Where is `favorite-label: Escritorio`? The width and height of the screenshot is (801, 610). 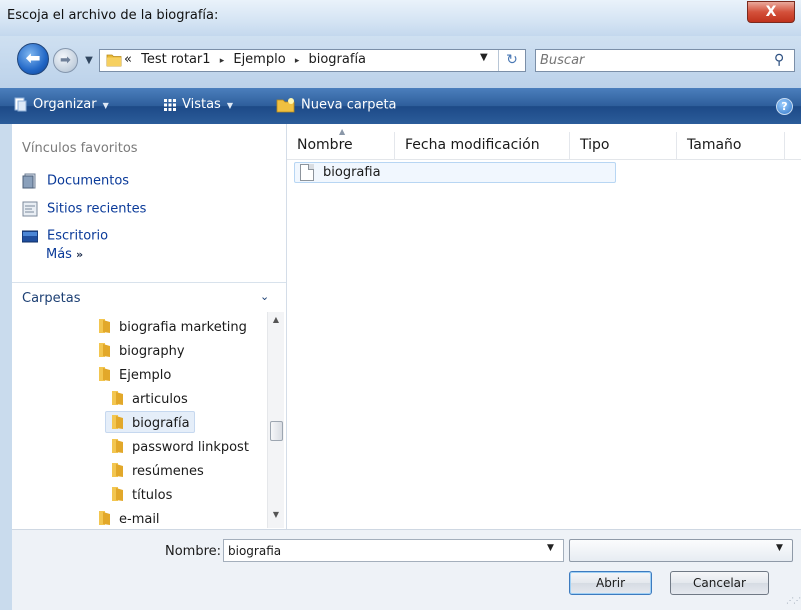 favorite-label: Escritorio is located at coordinates (78, 236).